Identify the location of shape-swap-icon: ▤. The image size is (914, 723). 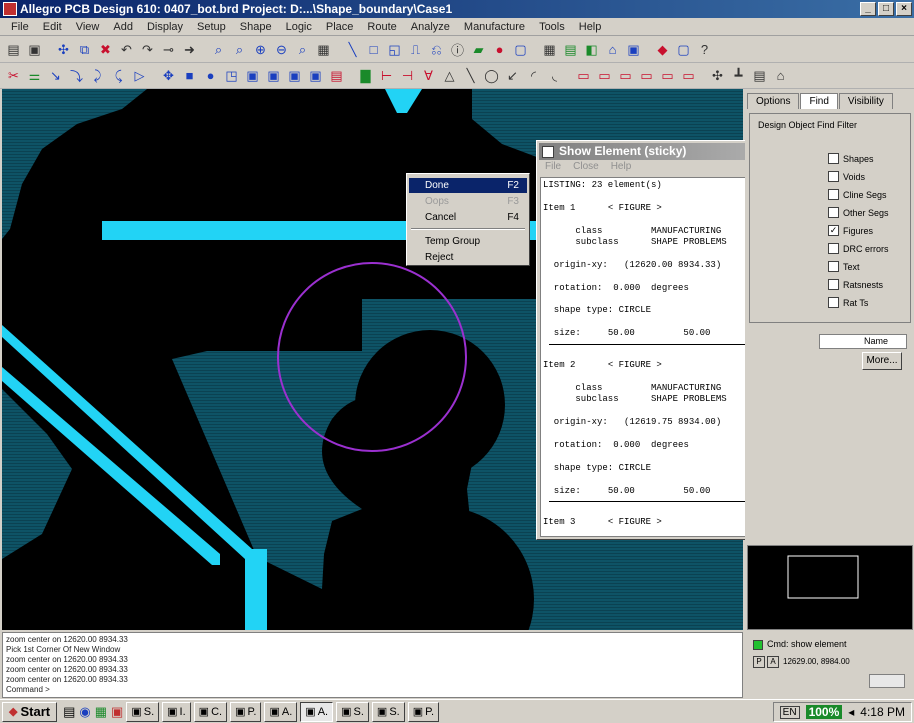
(336, 75).